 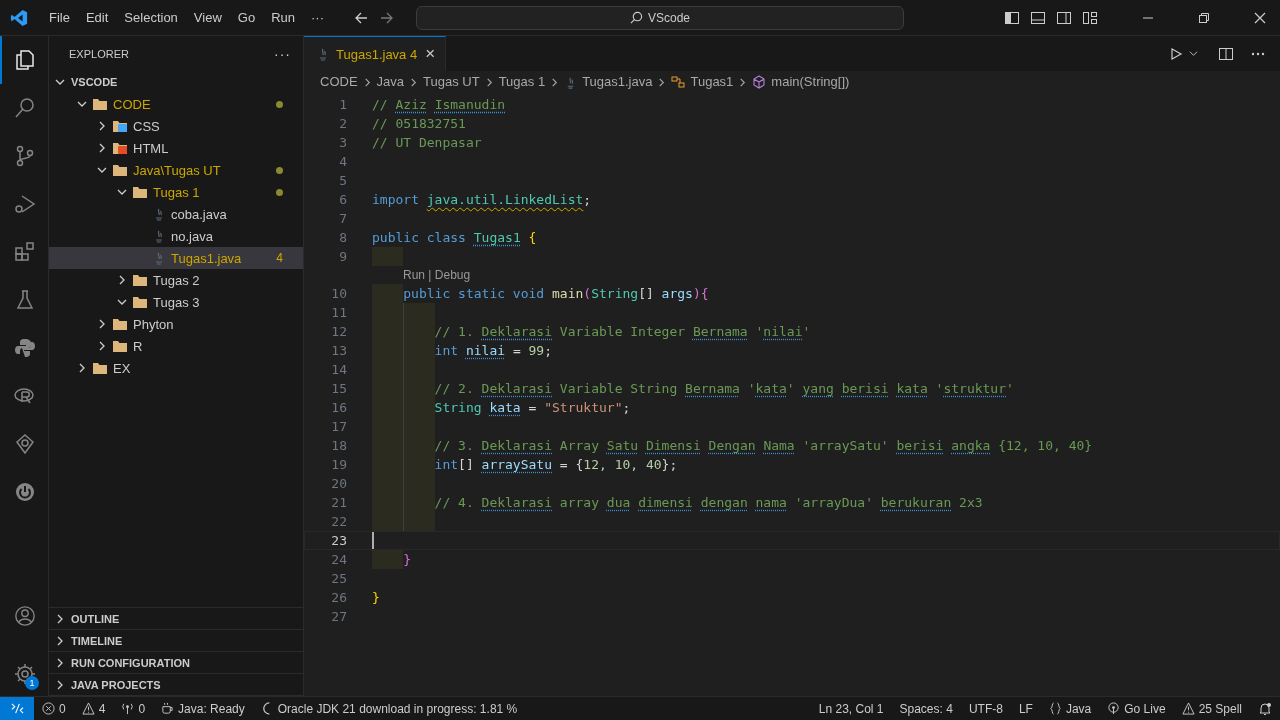 What do you see at coordinates (522, 82) in the screenshot?
I see `breadcrumb-item: Tugas 1` at bounding box center [522, 82].